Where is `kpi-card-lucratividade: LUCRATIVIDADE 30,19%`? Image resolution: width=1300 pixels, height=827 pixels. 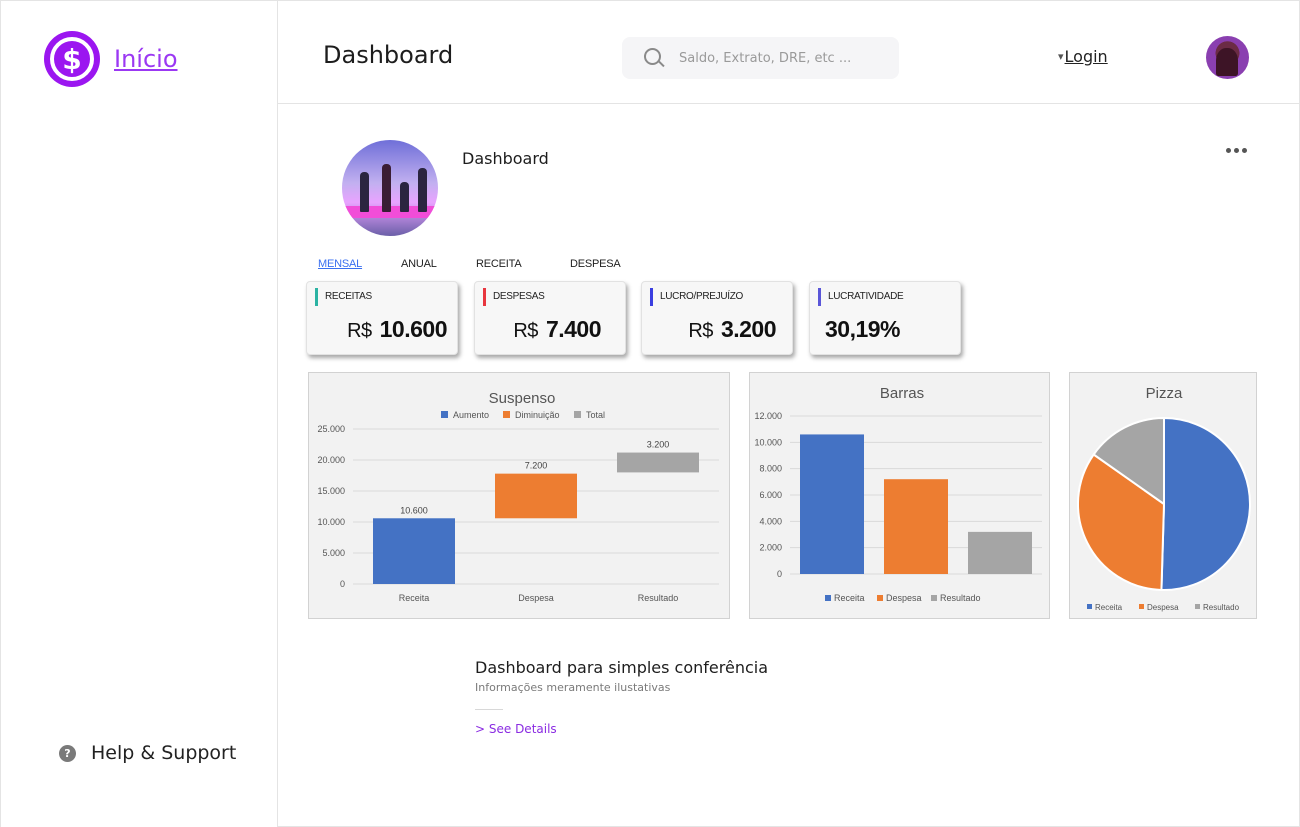
kpi-card-lucratividade: LUCRATIVIDADE 30,19% is located at coordinates (885, 318).